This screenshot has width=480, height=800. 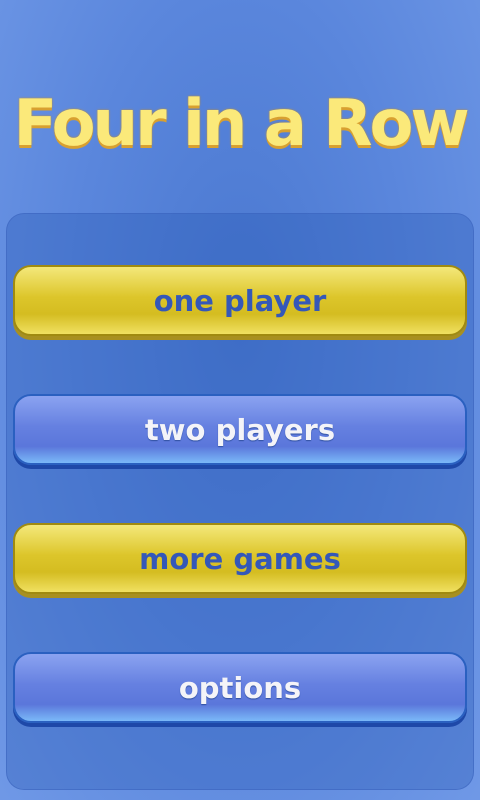 What do you see at coordinates (240, 124) in the screenshot?
I see `game-title: Four in a Row` at bounding box center [240, 124].